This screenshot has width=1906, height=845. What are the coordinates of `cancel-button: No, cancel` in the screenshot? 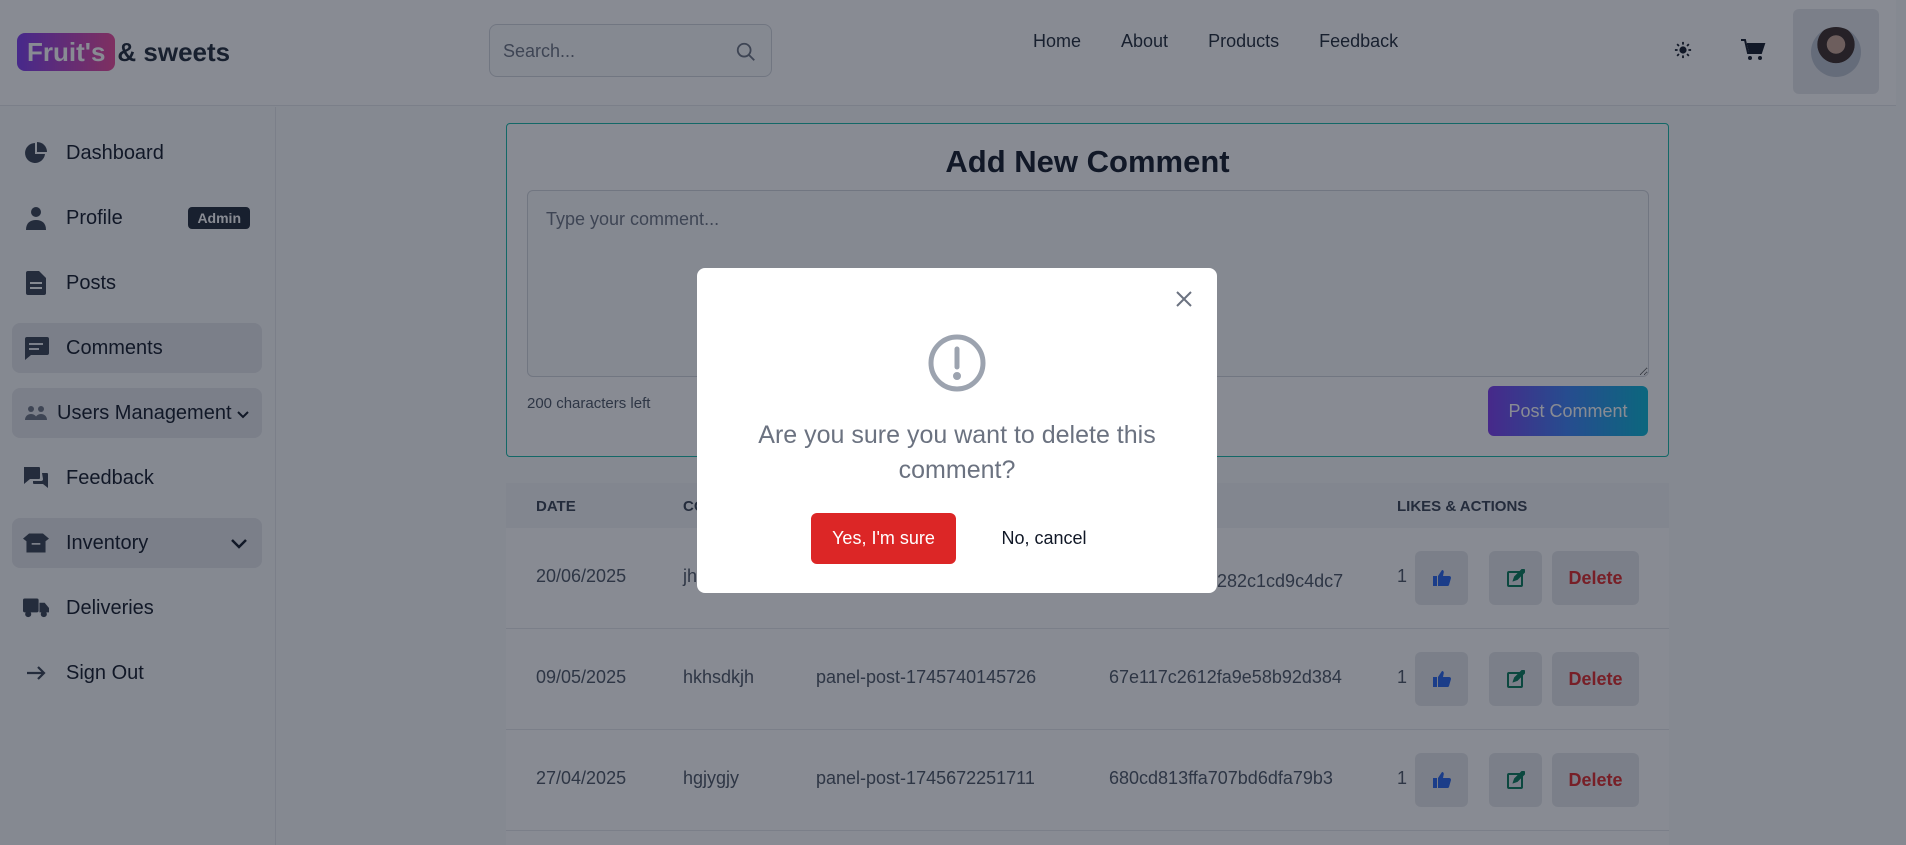 It's located at (1044, 538).